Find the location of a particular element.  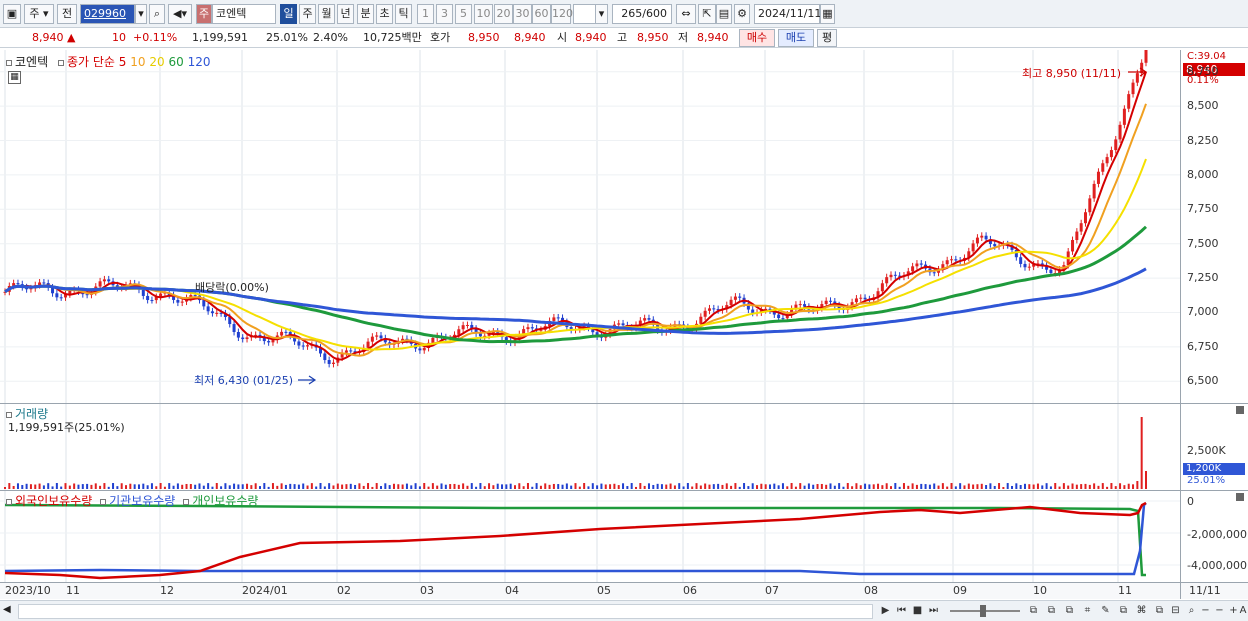

inst-toggle-icon is located at coordinates (103, 501).